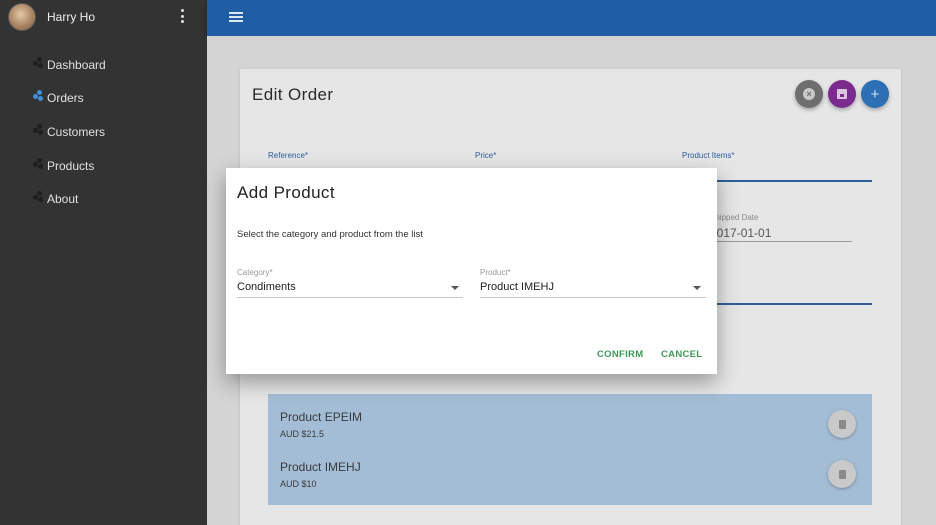 The image size is (936, 525). What do you see at coordinates (286, 192) in the screenshot?
I see `dialog-title: Add Product` at bounding box center [286, 192].